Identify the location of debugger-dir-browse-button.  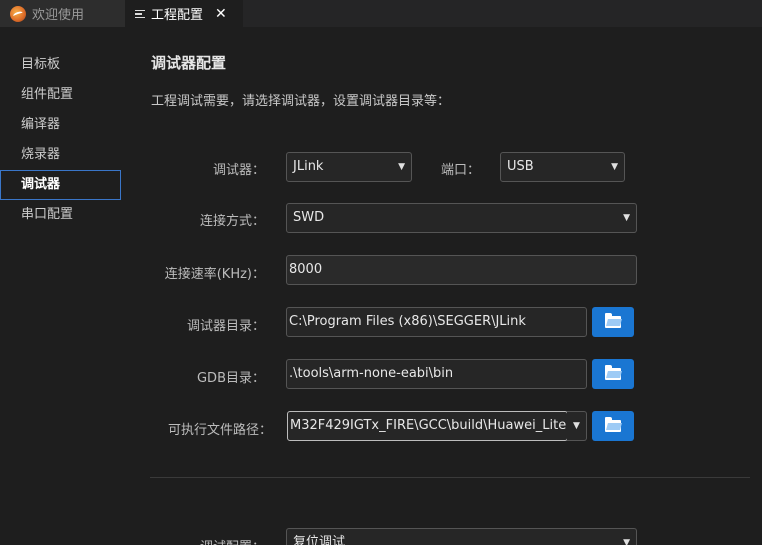
(613, 322).